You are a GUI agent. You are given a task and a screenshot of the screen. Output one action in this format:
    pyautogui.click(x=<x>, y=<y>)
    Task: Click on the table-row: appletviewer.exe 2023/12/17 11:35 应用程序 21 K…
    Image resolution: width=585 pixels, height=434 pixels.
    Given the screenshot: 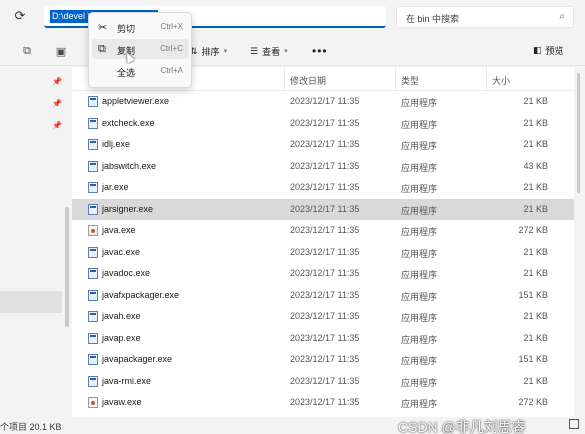 What is the action you would take?
    pyautogui.click(x=323, y=102)
    